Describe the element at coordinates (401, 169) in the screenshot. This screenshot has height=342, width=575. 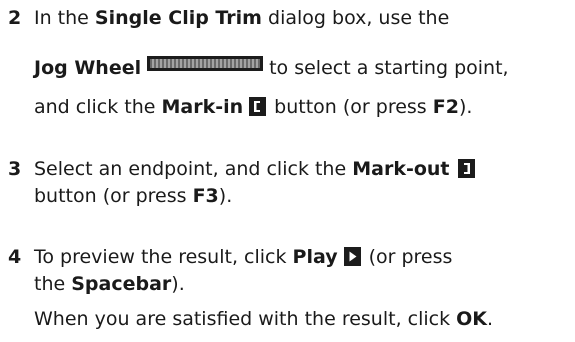
I see `button-name: Mark-out` at that location.